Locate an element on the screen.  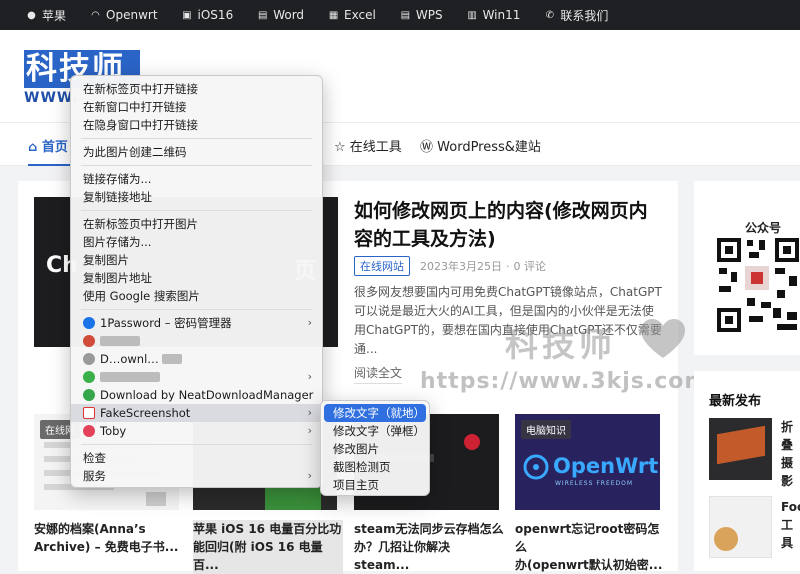
topbar-item-word: ▤ Word is located at coordinates (280, 15).